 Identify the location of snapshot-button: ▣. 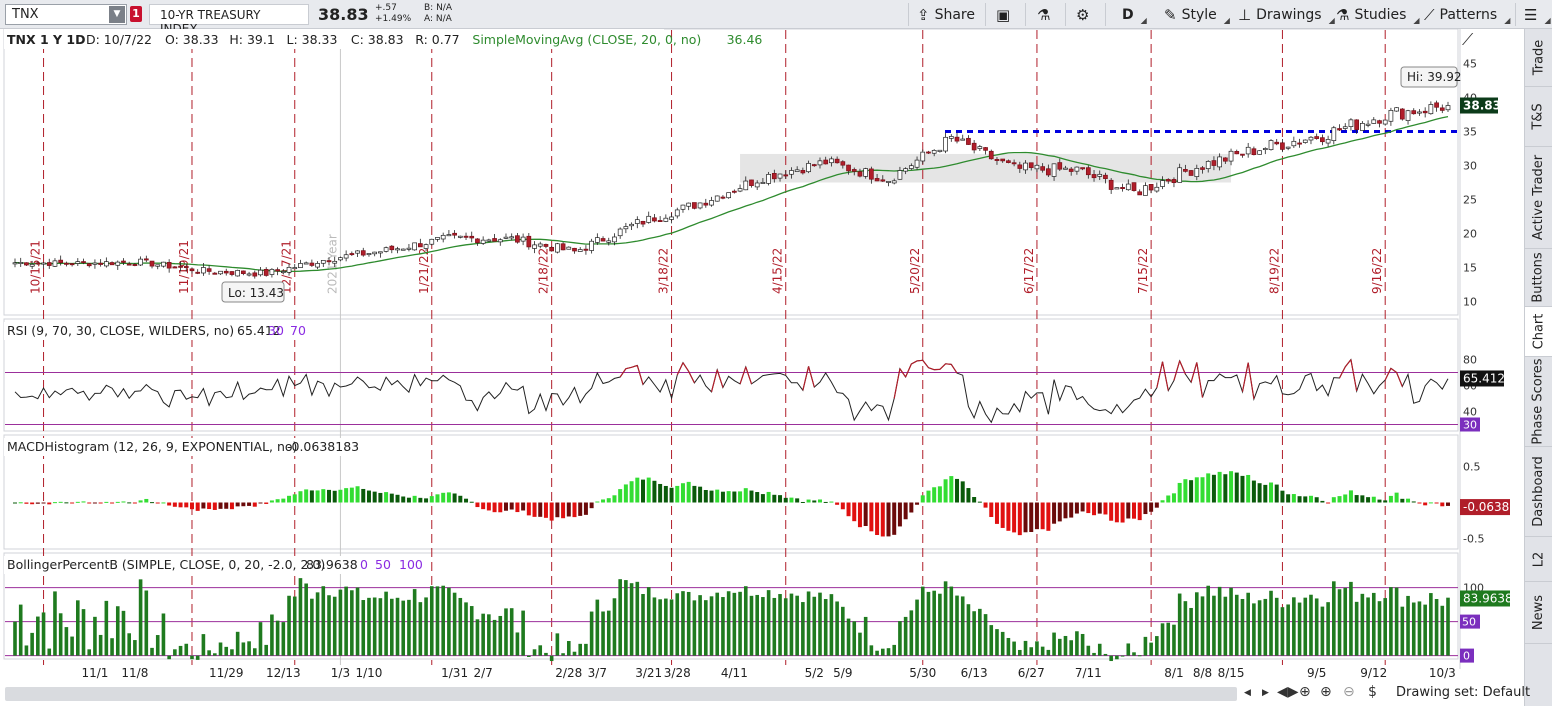
(1003, 14).